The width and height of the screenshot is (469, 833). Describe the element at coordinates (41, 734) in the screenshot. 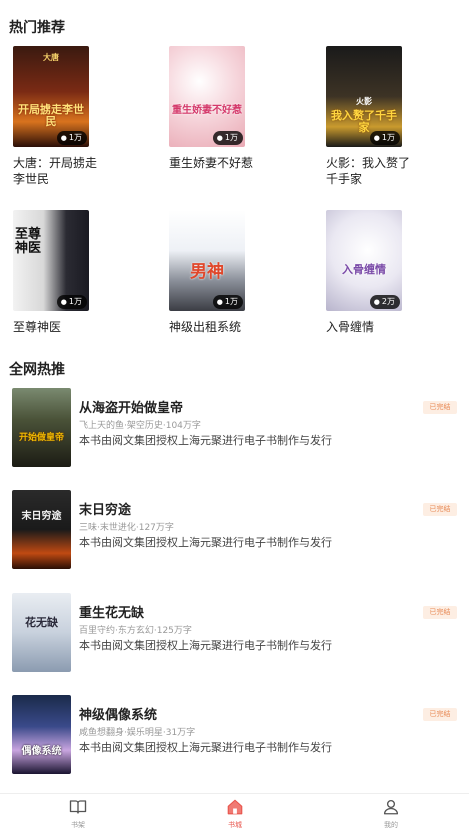

I see `book-cover: 偶像系统` at that location.